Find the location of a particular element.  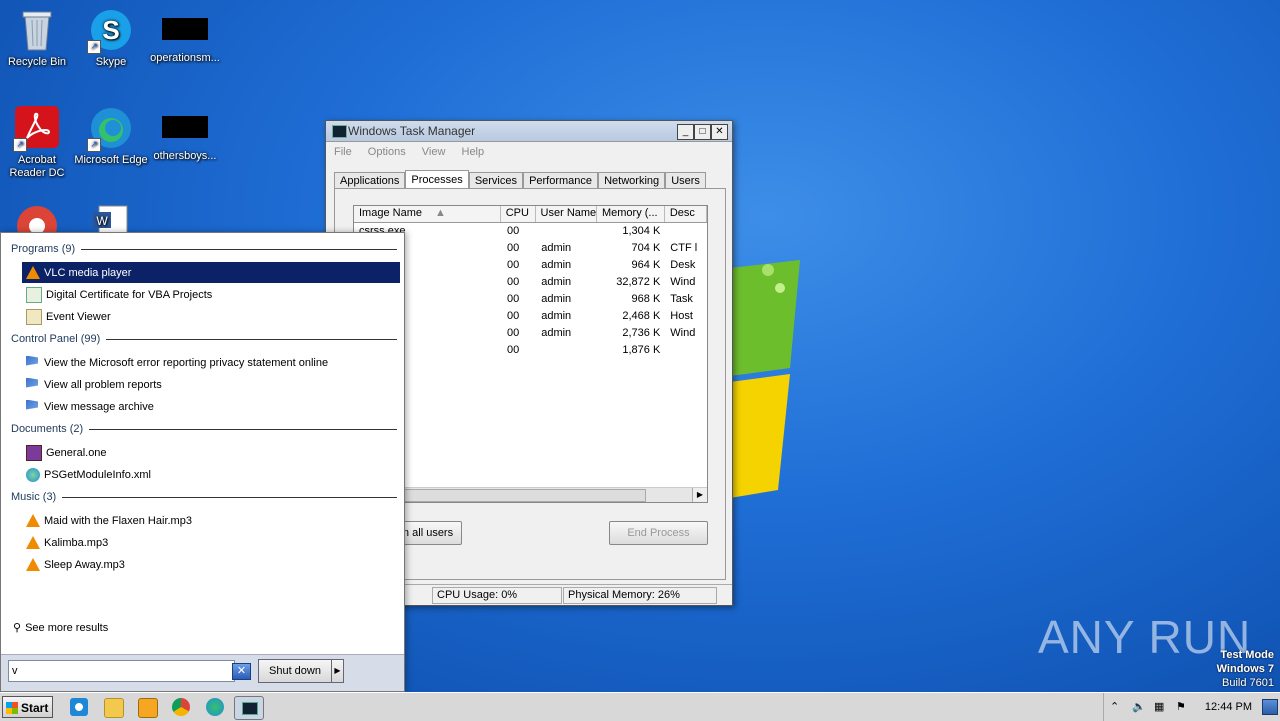

result-general-one: General.one is located at coordinates (211, 452).